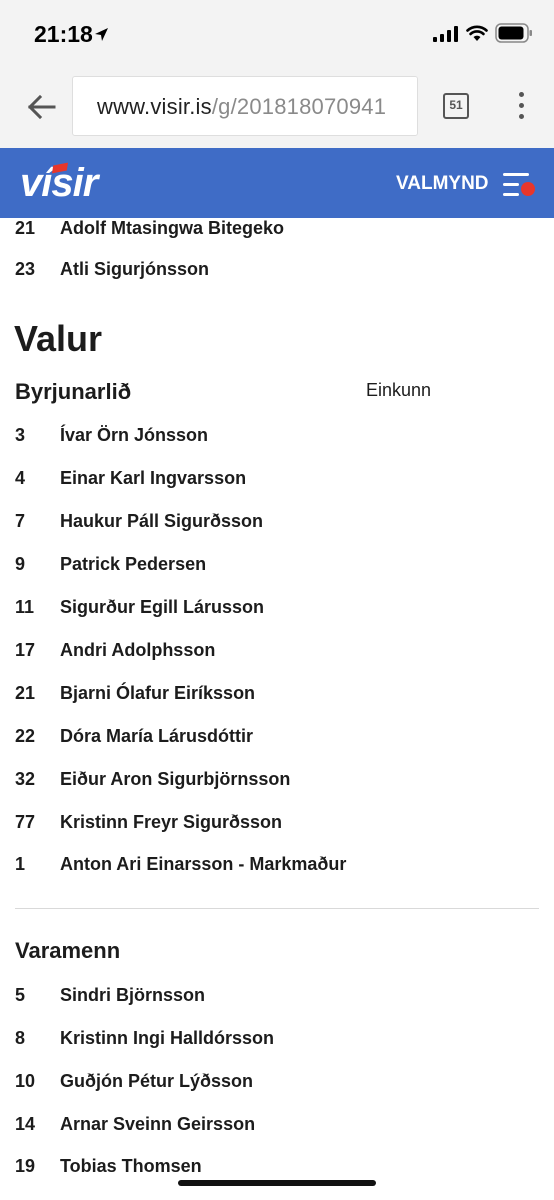  Describe the element at coordinates (167, 1038) in the screenshot. I see `player-name: Kristinn Ingi Halldórsson` at that location.